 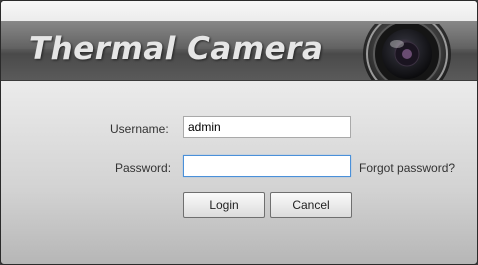 I want to click on banner-title: Thermal Camera, so click(x=176, y=49).